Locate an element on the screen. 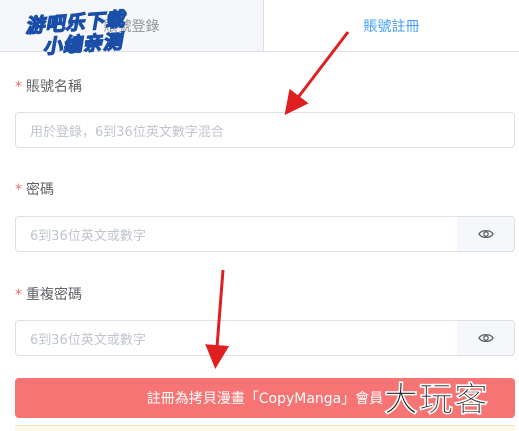 This screenshot has width=519, height=431. tab-login: 賬號登錄 is located at coordinates (132, 25).